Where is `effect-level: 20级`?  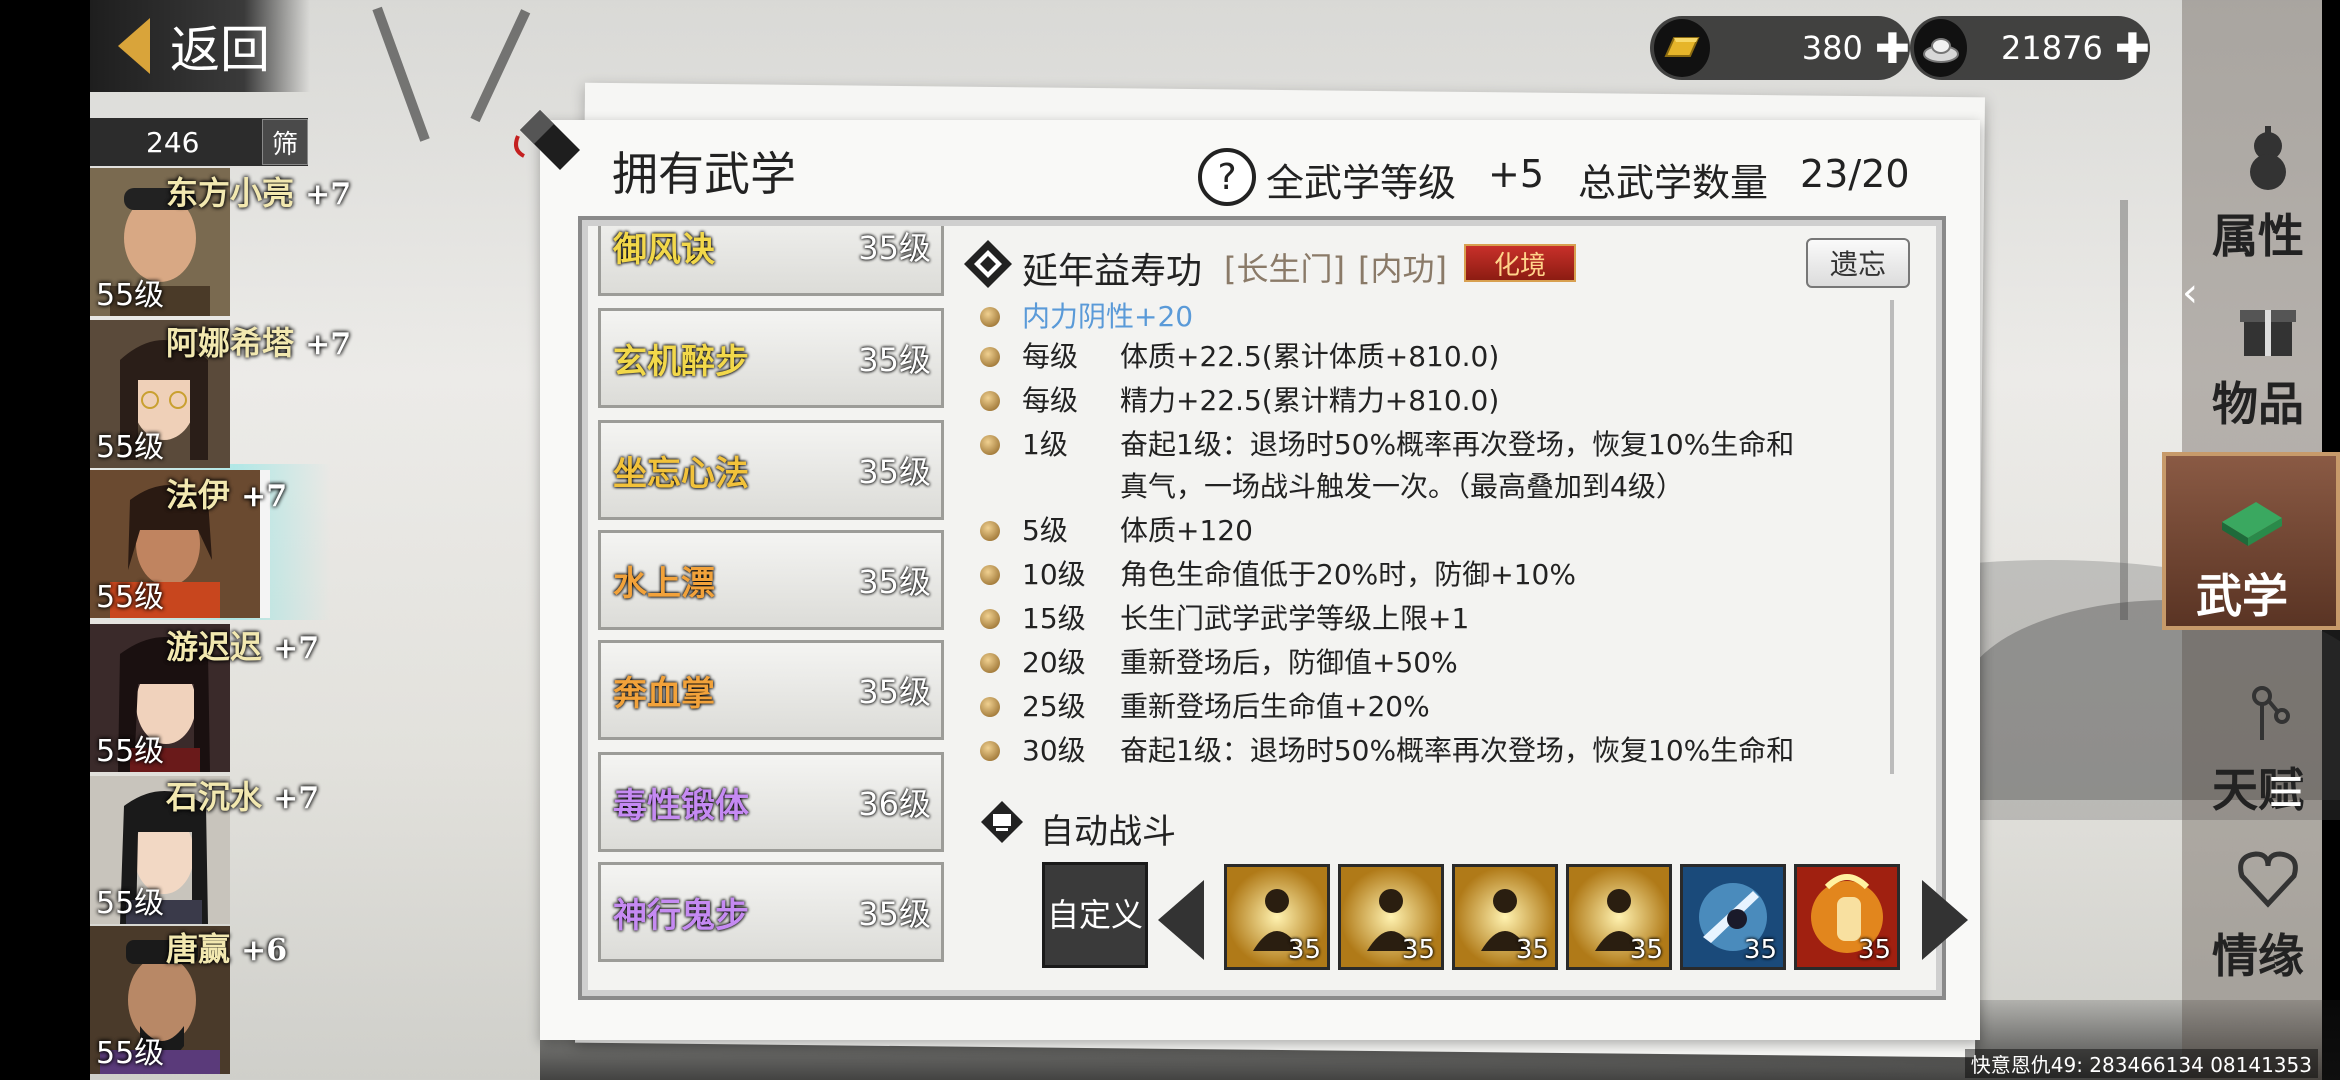 effect-level: 20级 is located at coordinates (1054, 662).